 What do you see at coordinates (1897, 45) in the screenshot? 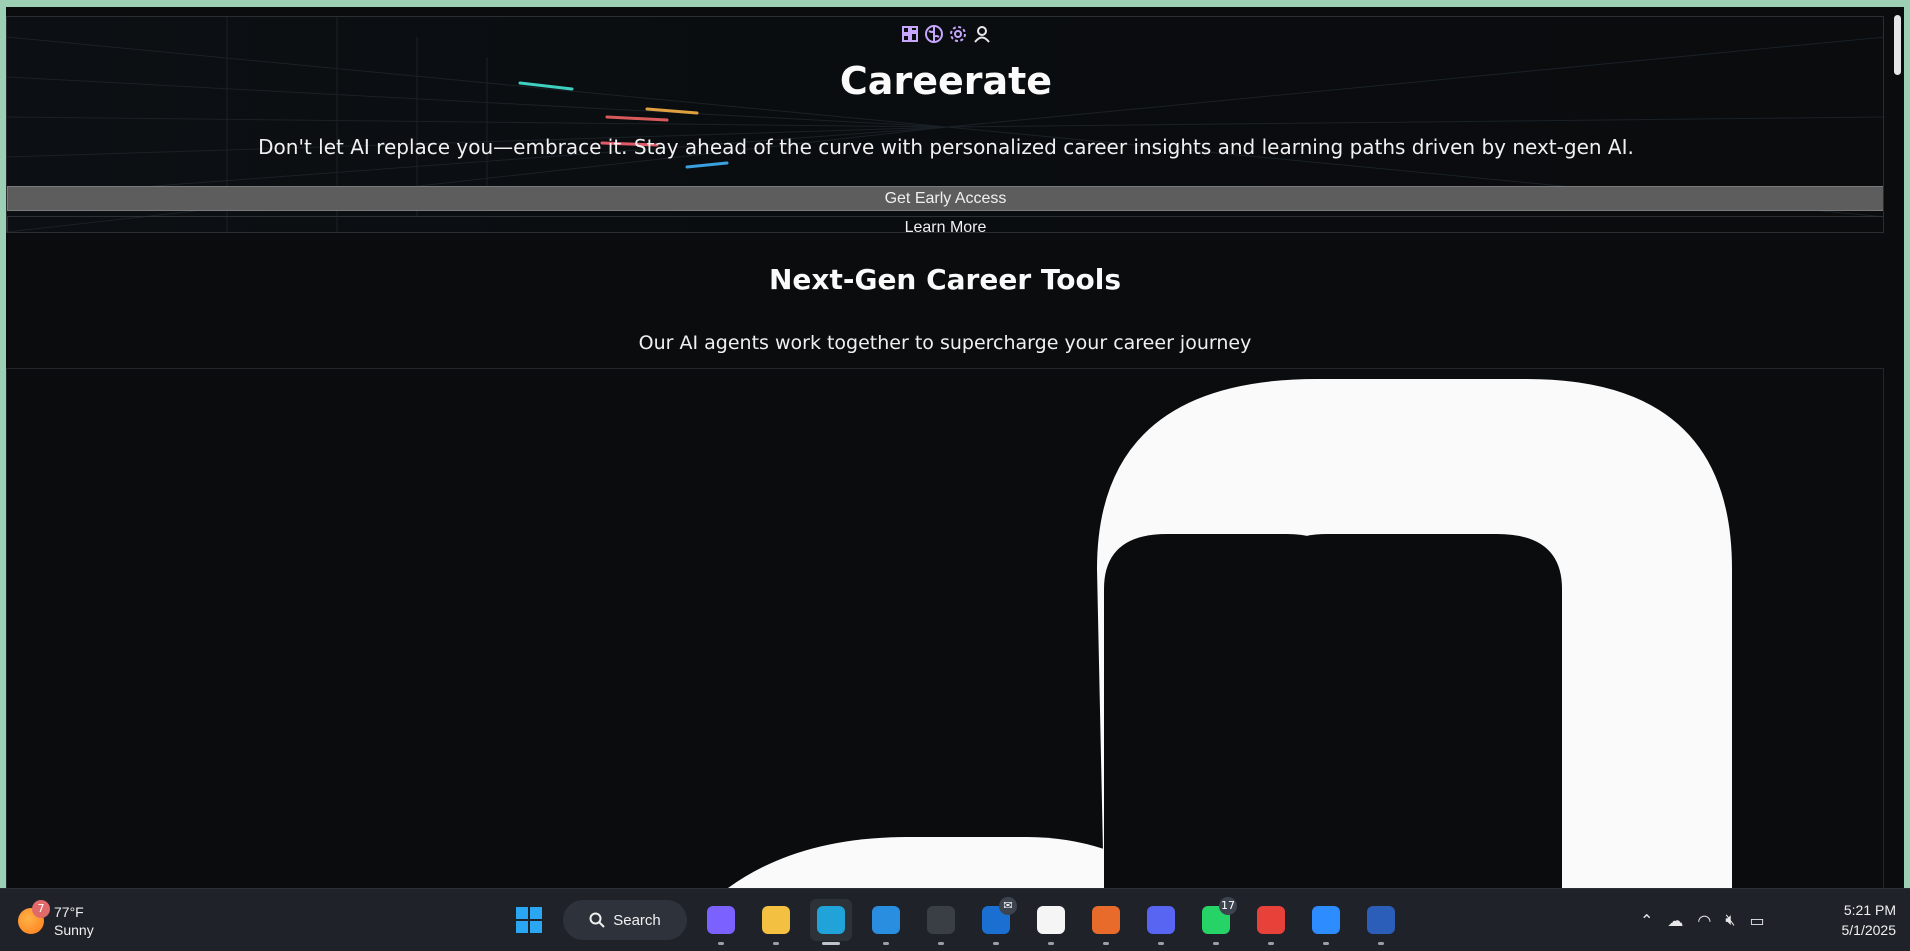
I see `scrollbar-thumb` at bounding box center [1897, 45].